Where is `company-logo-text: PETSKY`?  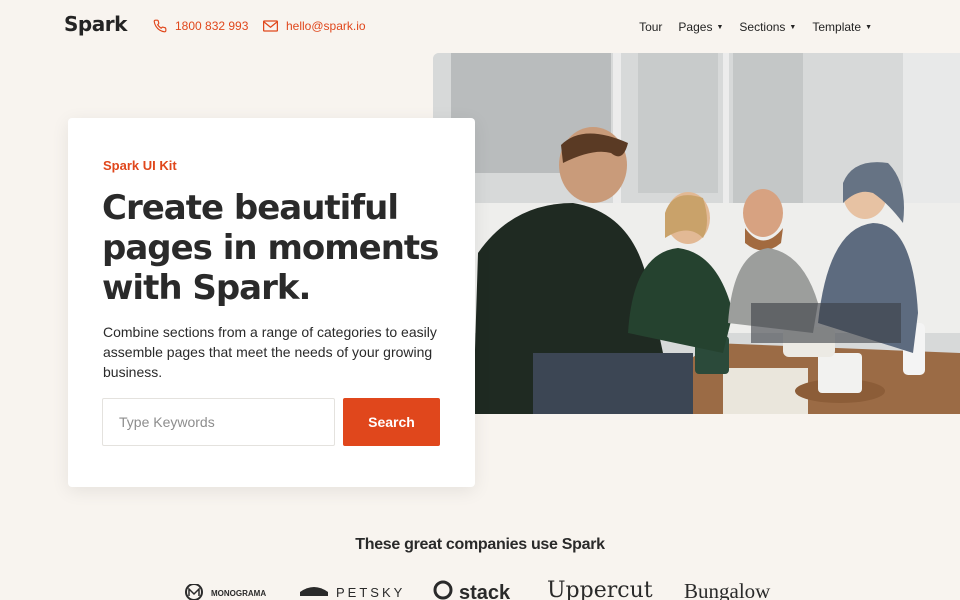
company-logo-text: PETSKY is located at coordinates (371, 592).